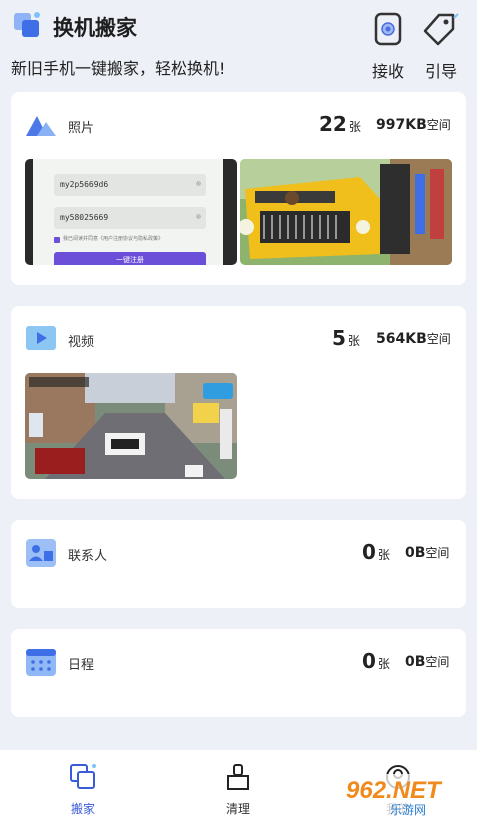 This screenshot has width=477, height=822. What do you see at coordinates (441, 47) in the screenshot?
I see `guide-button: 引导` at bounding box center [441, 47].